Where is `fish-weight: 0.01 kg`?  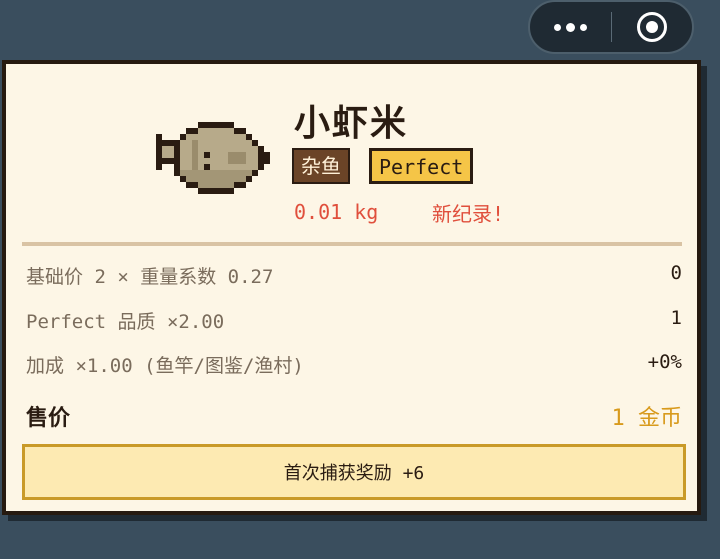 fish-weight: 0.01 kg is located at coordinates (336, 212).